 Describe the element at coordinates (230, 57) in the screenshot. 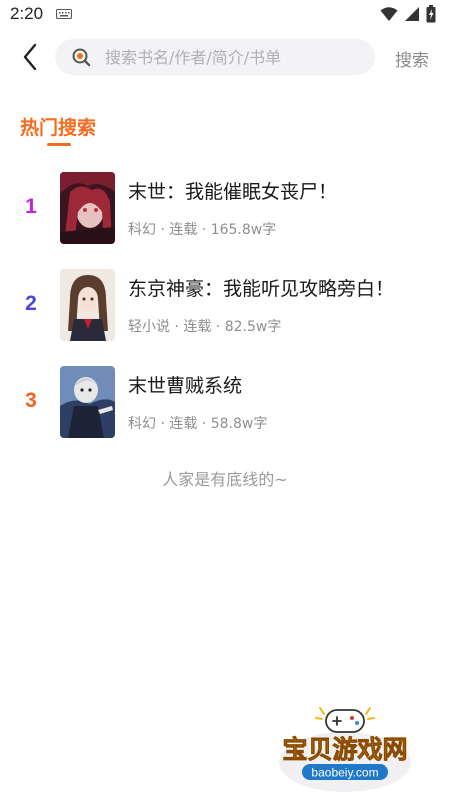

I see `search-input` at that location.